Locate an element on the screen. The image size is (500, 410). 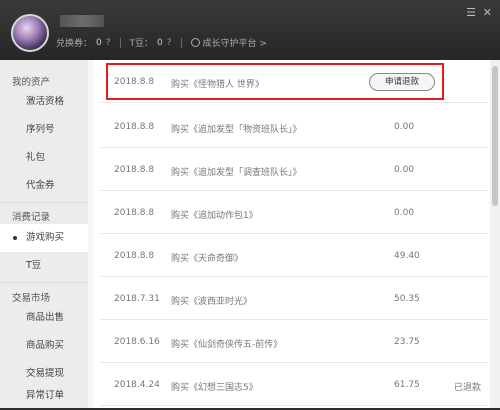
table-row: 2018.4.24 购买《幻想三国志5》 61.75 已退款 is located at coordinates (294, 384).